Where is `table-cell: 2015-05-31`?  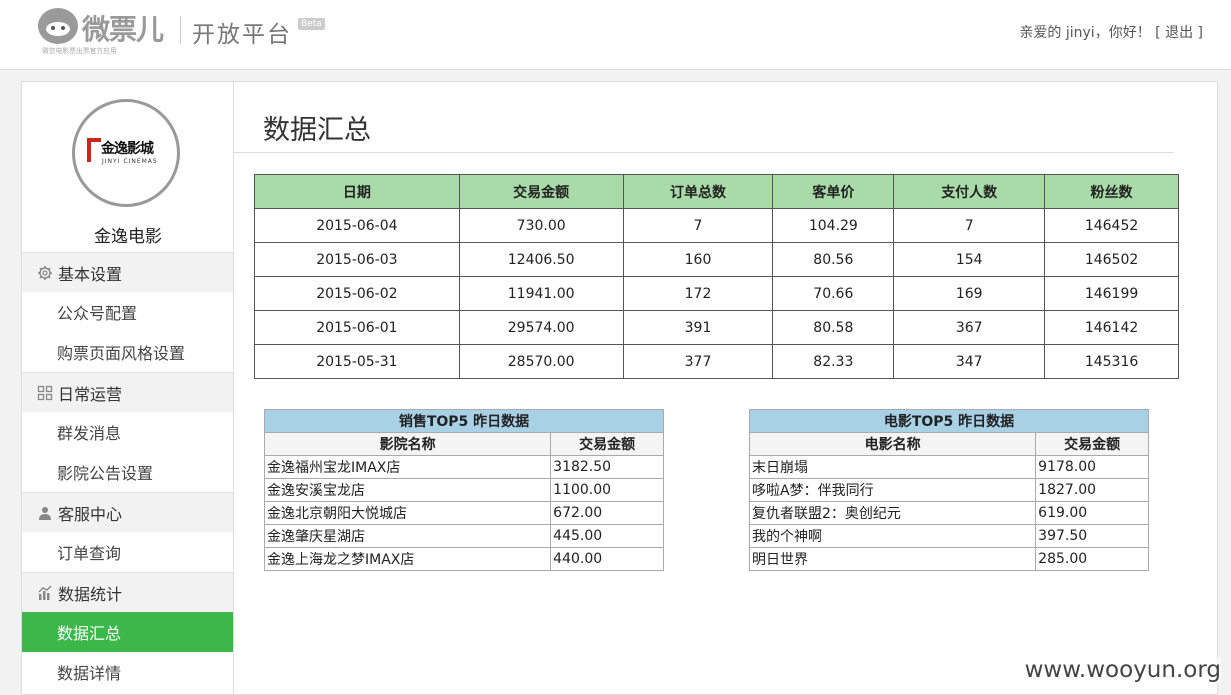
table-cell: 2015-05-31 is located at coordinates (357, 361).